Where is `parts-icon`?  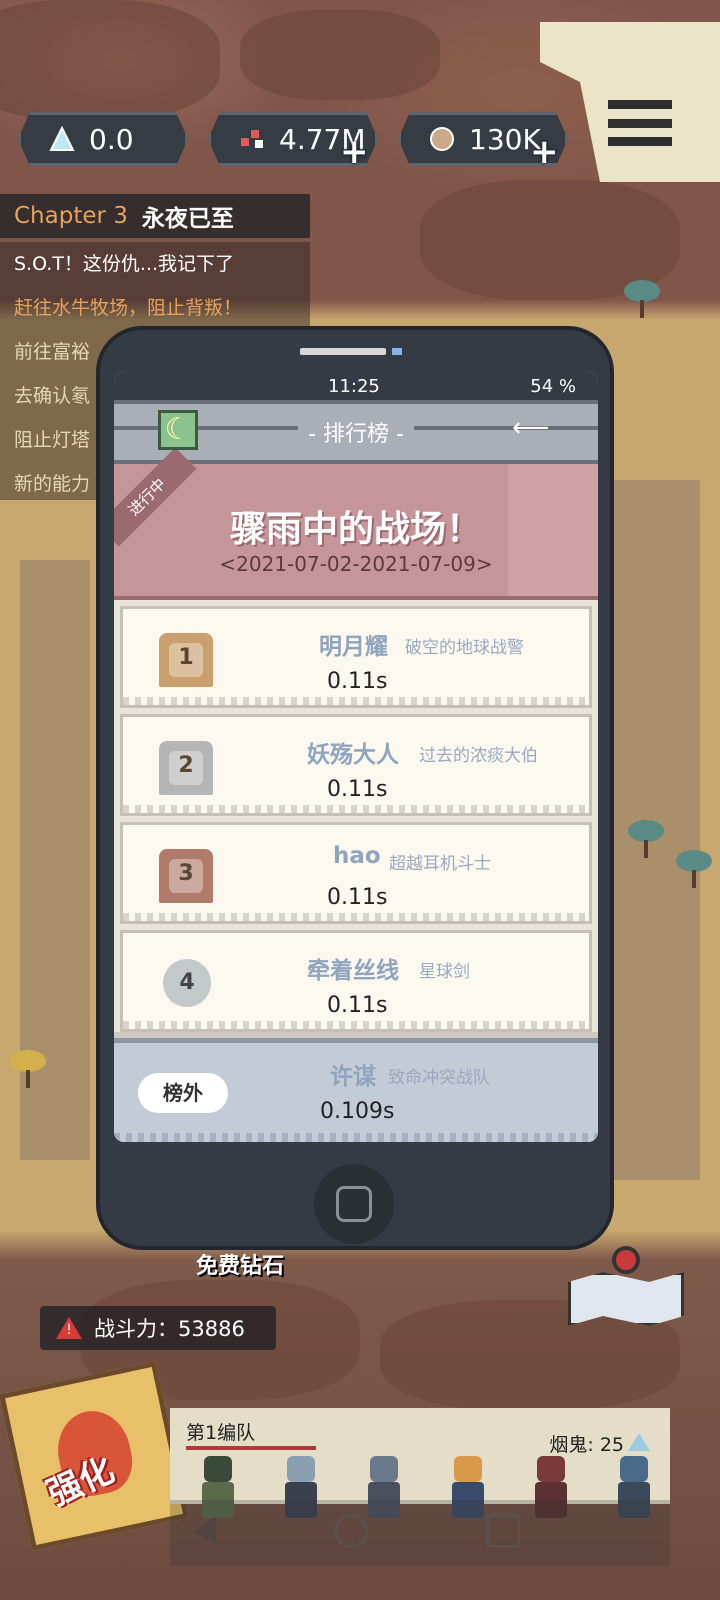
parts-icon is located at coordinates (252, 139).